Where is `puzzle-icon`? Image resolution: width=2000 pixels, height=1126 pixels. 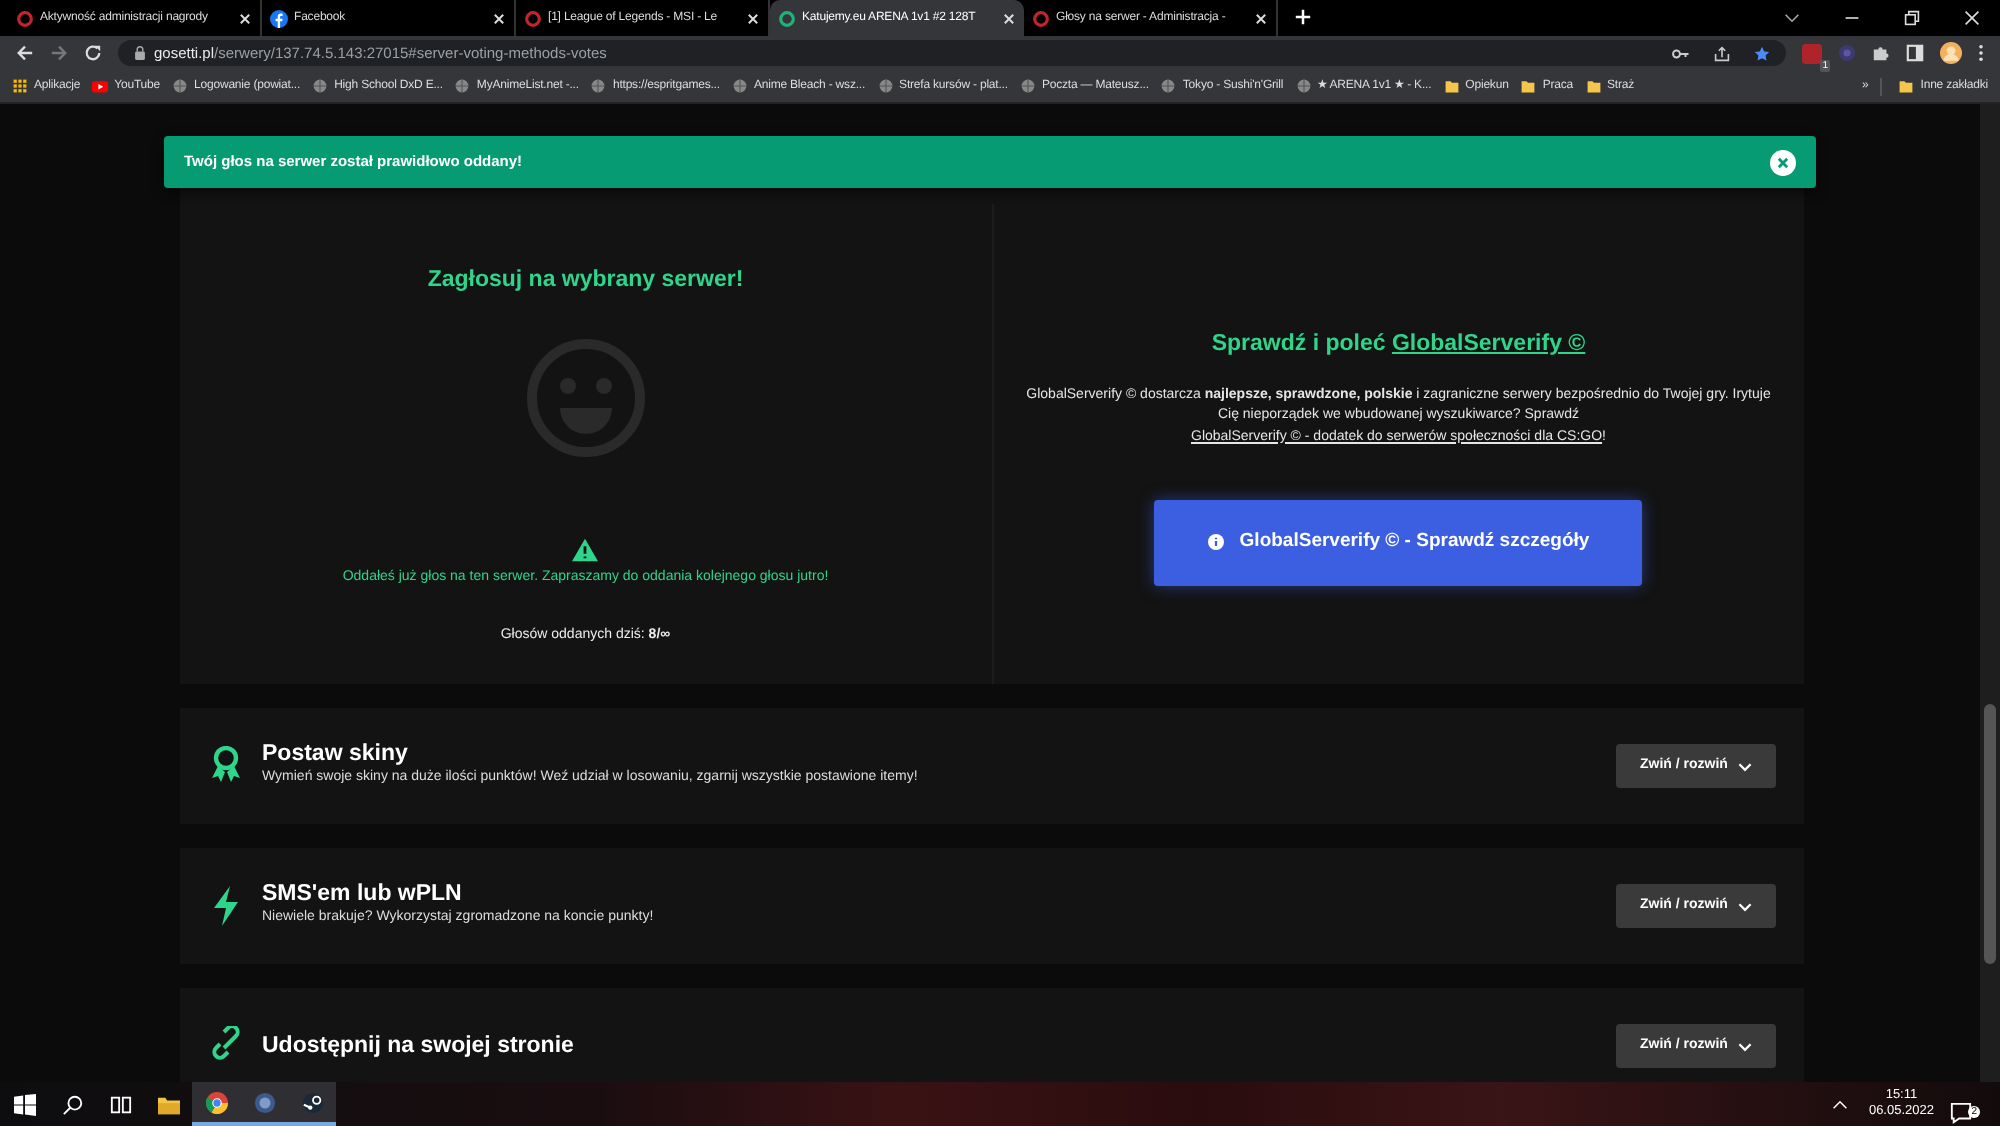
puzzle-icon is located at coordinates (1881, 53).